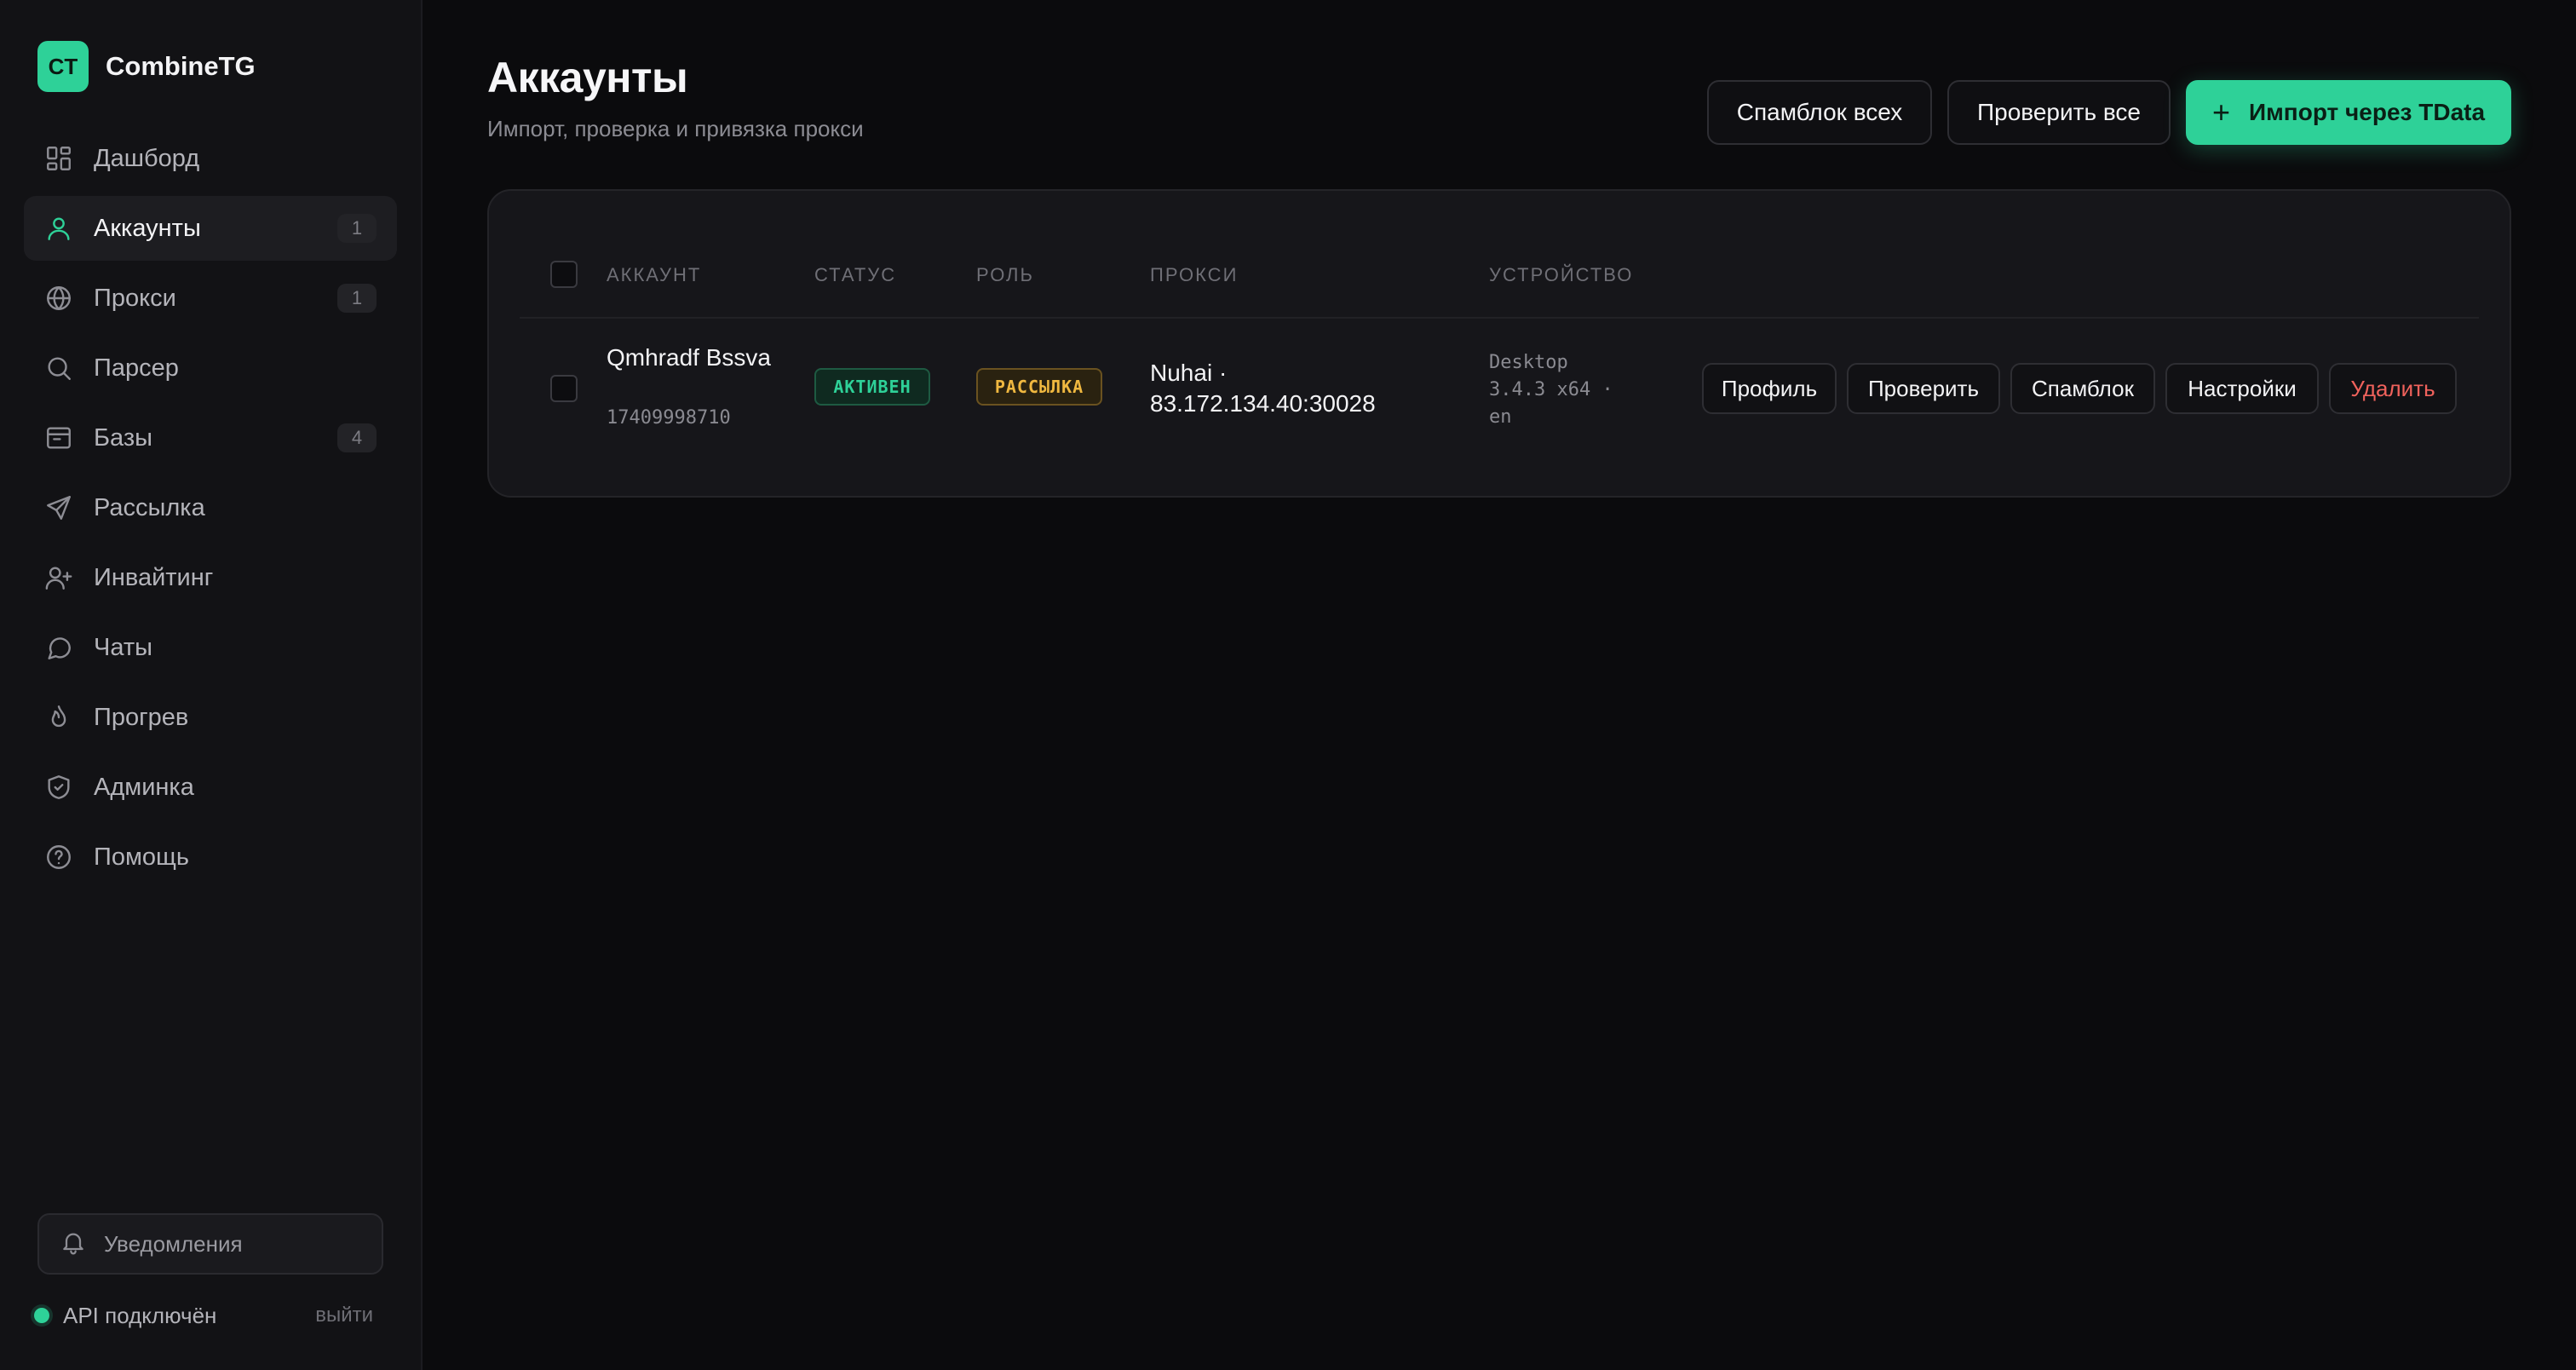 The width and height of the screenshot is (2576, 1370). I want to click on chat-icon, so click(59, 648).